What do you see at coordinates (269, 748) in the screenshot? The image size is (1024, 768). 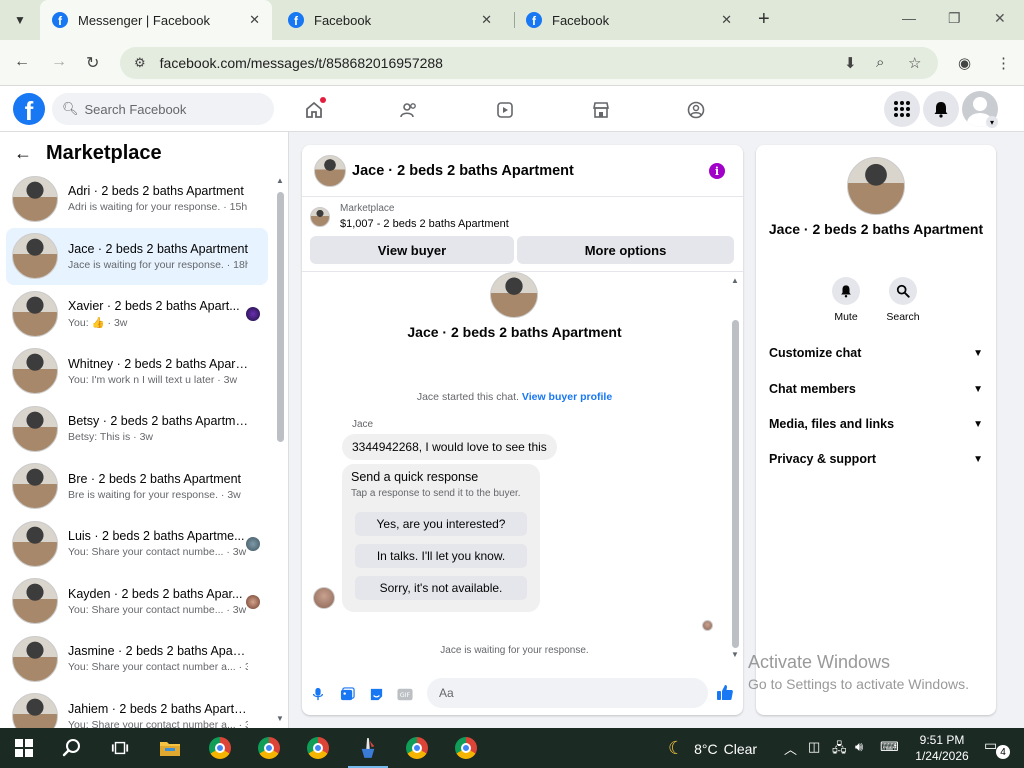 I see `chrome-profile-2-icon` at bounding box center [269, 748].